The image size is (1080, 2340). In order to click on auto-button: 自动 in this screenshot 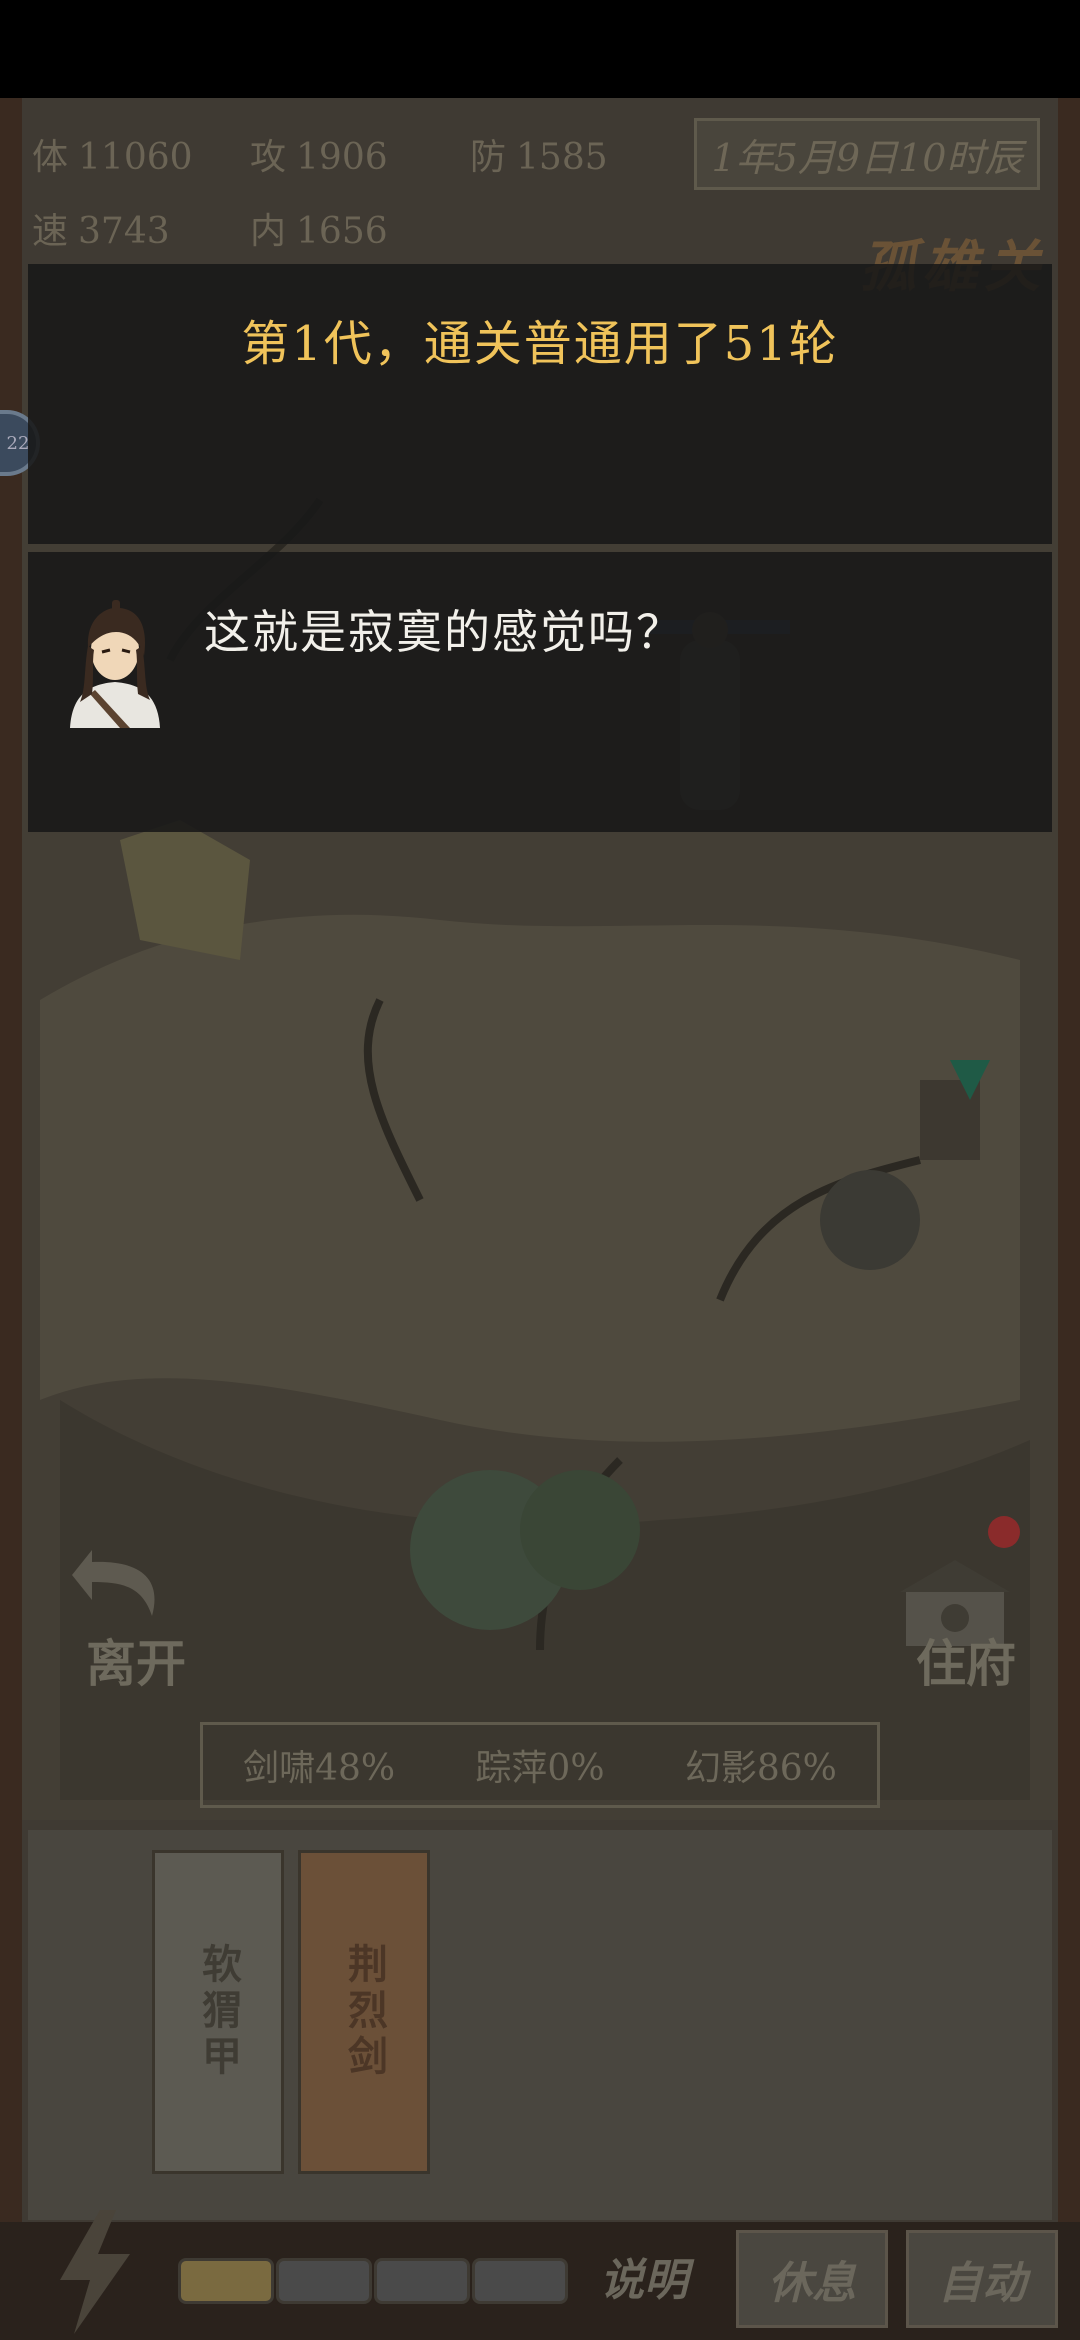, I will do `click(982, 2279)`.